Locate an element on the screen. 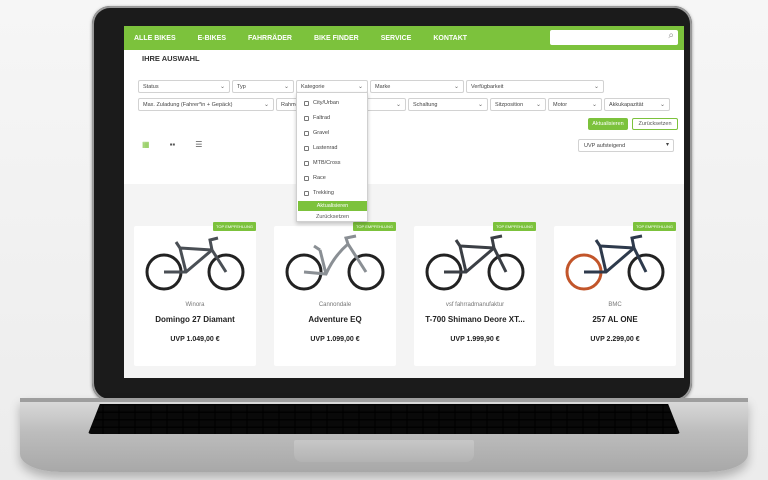 The height and width of the screenshot is (480, 768). product-price: UVP 1.049,00 € is located at coordinates (195, 339).